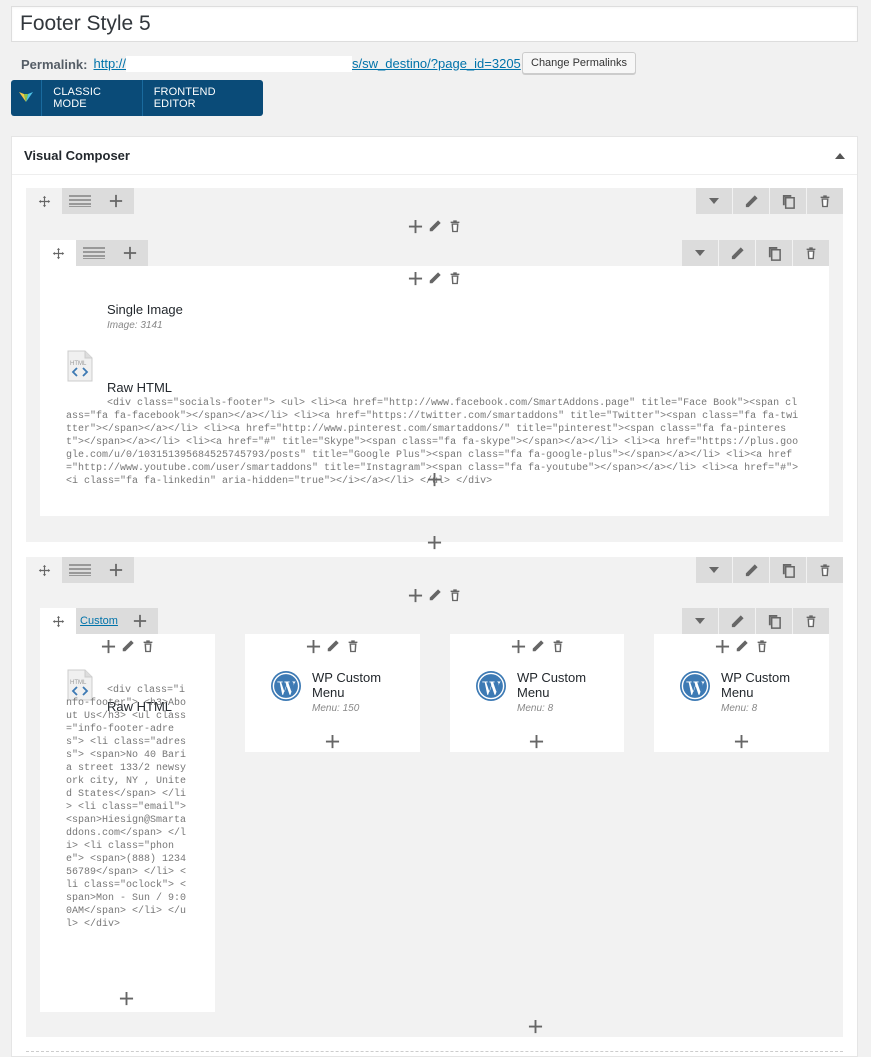  I want to click on vc-mode-bar: CLASSIC MODE FRONTEND EDITOR, so click(137, 98).